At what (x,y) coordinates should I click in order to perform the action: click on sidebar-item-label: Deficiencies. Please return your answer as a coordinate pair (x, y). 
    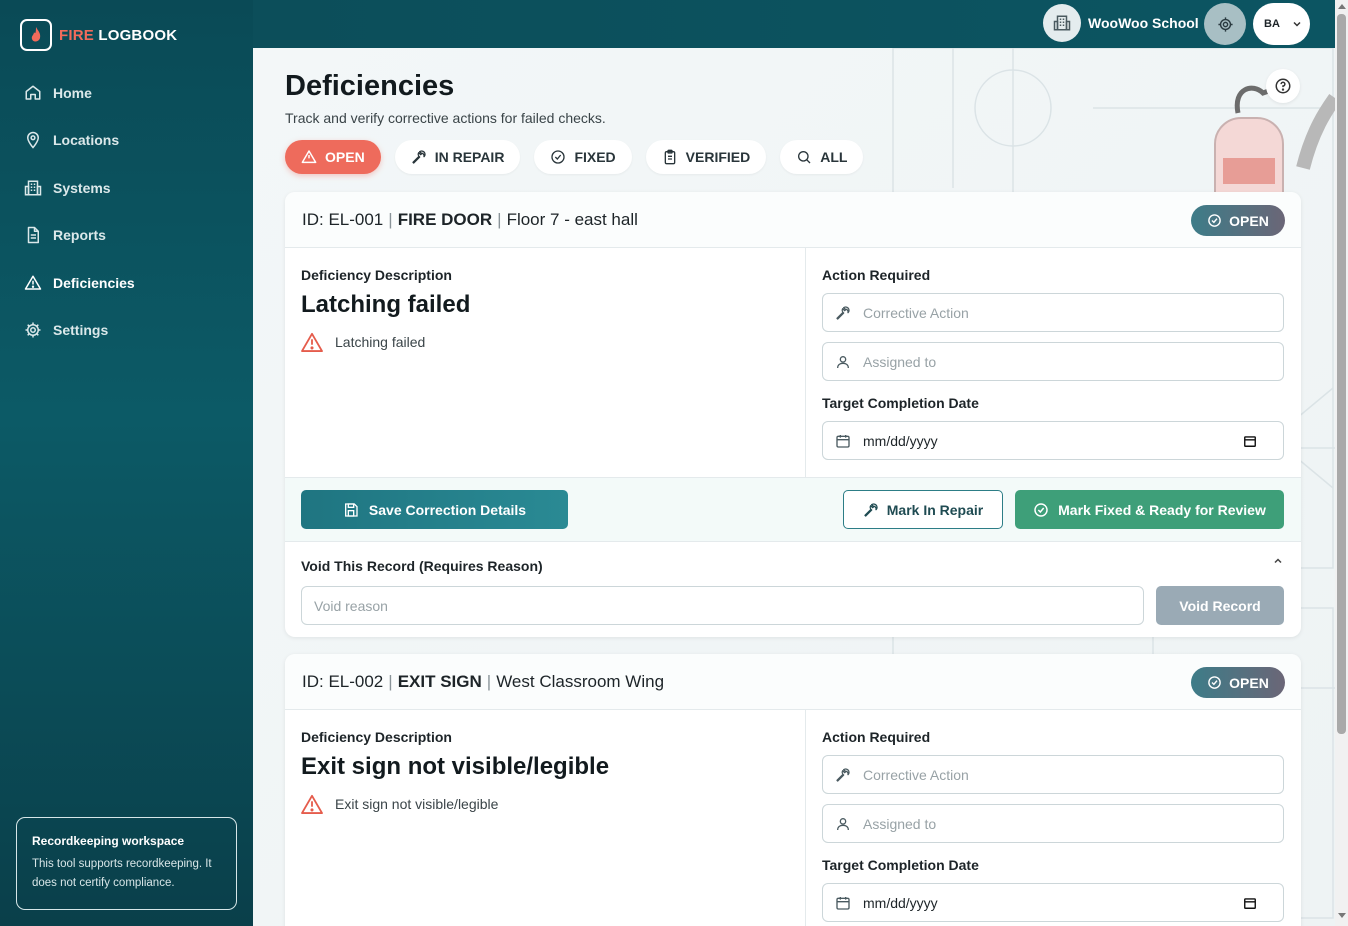
    Looking at the image, I should click on (94, 282).